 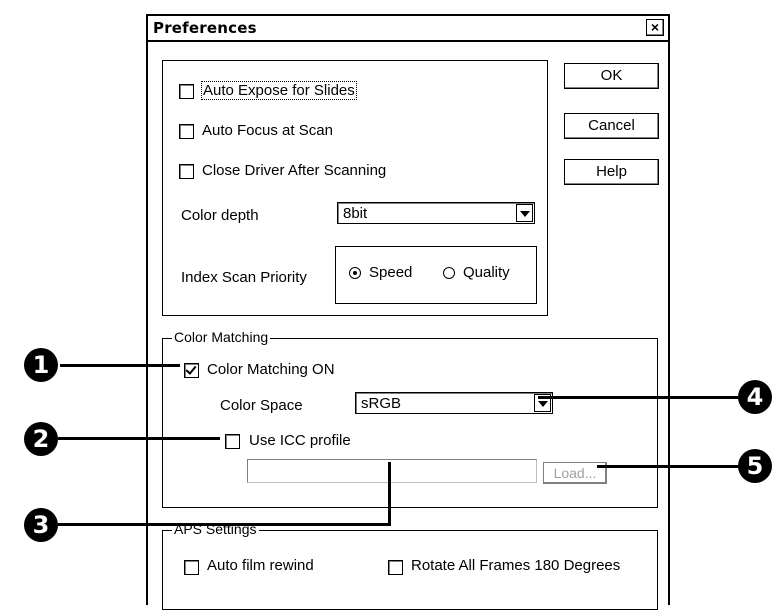 What do you see at coordinates (486, 272) in the screenshot?
I see `quality-label: Quality` at bounding box center [486, 272].